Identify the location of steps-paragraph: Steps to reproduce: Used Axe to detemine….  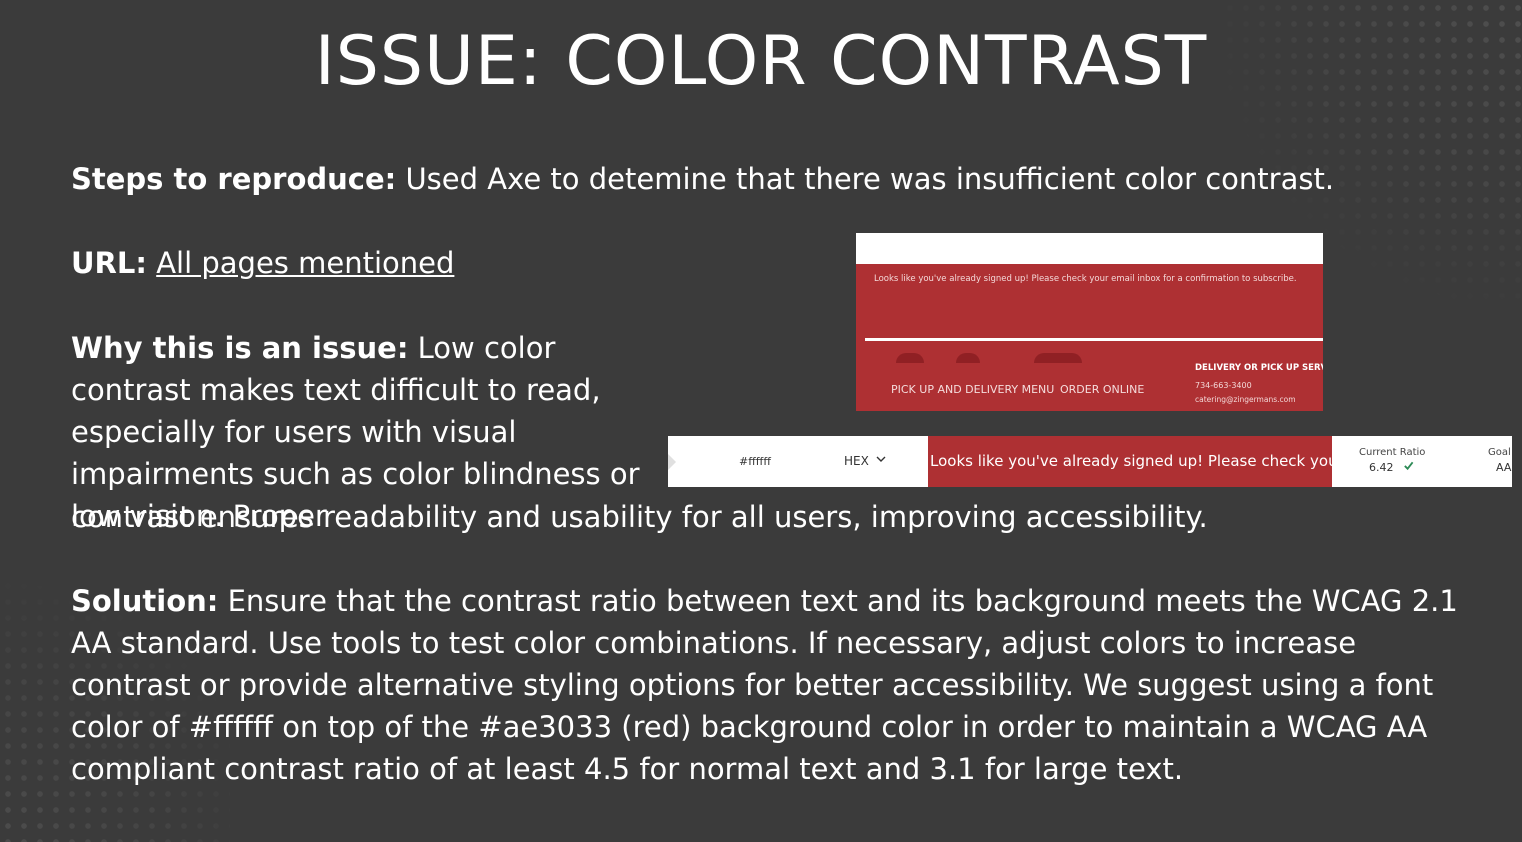
(771, 179).